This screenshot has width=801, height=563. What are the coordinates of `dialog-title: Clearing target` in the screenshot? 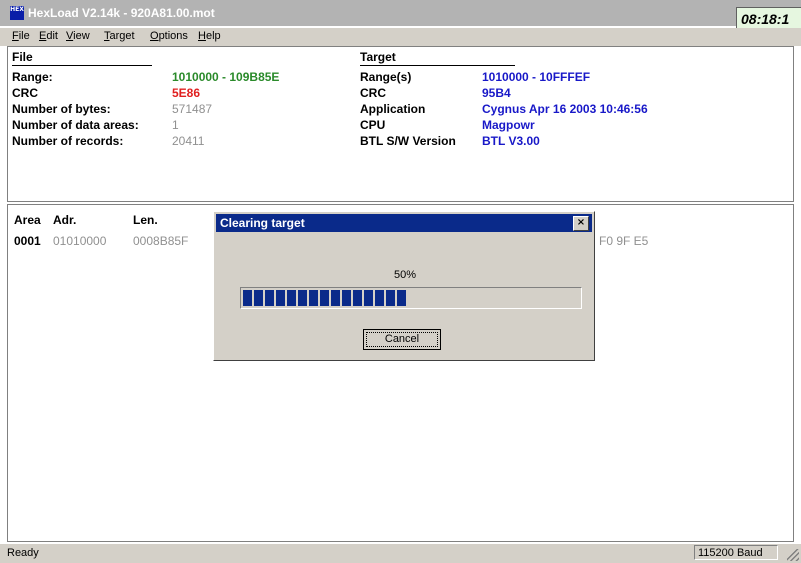 It's located at (262, 223).